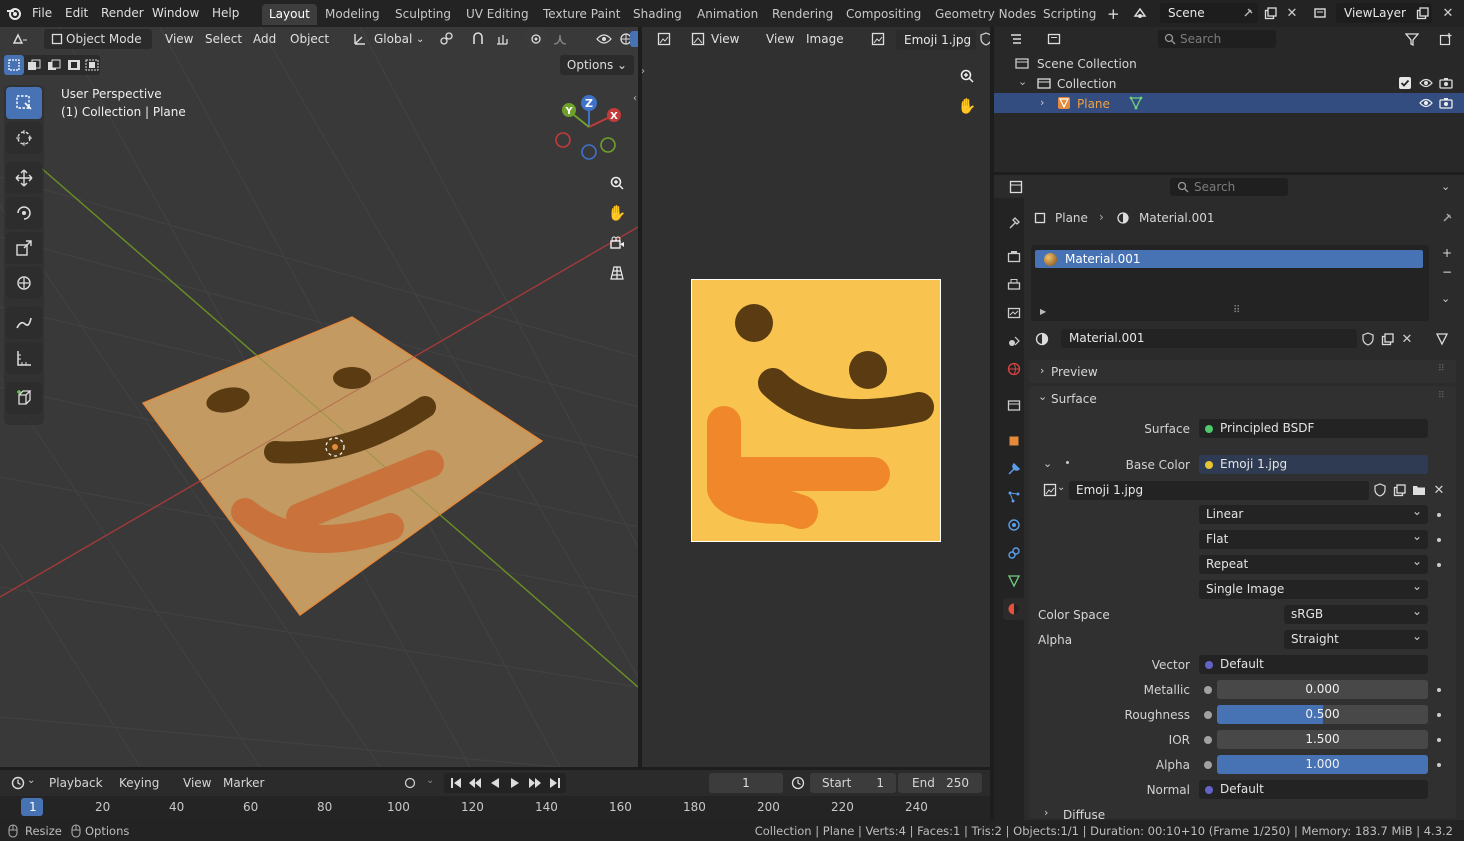 This screenshot has height=841, width=1464. I want to click on material-fake-user-icon, so click(1368, 339).